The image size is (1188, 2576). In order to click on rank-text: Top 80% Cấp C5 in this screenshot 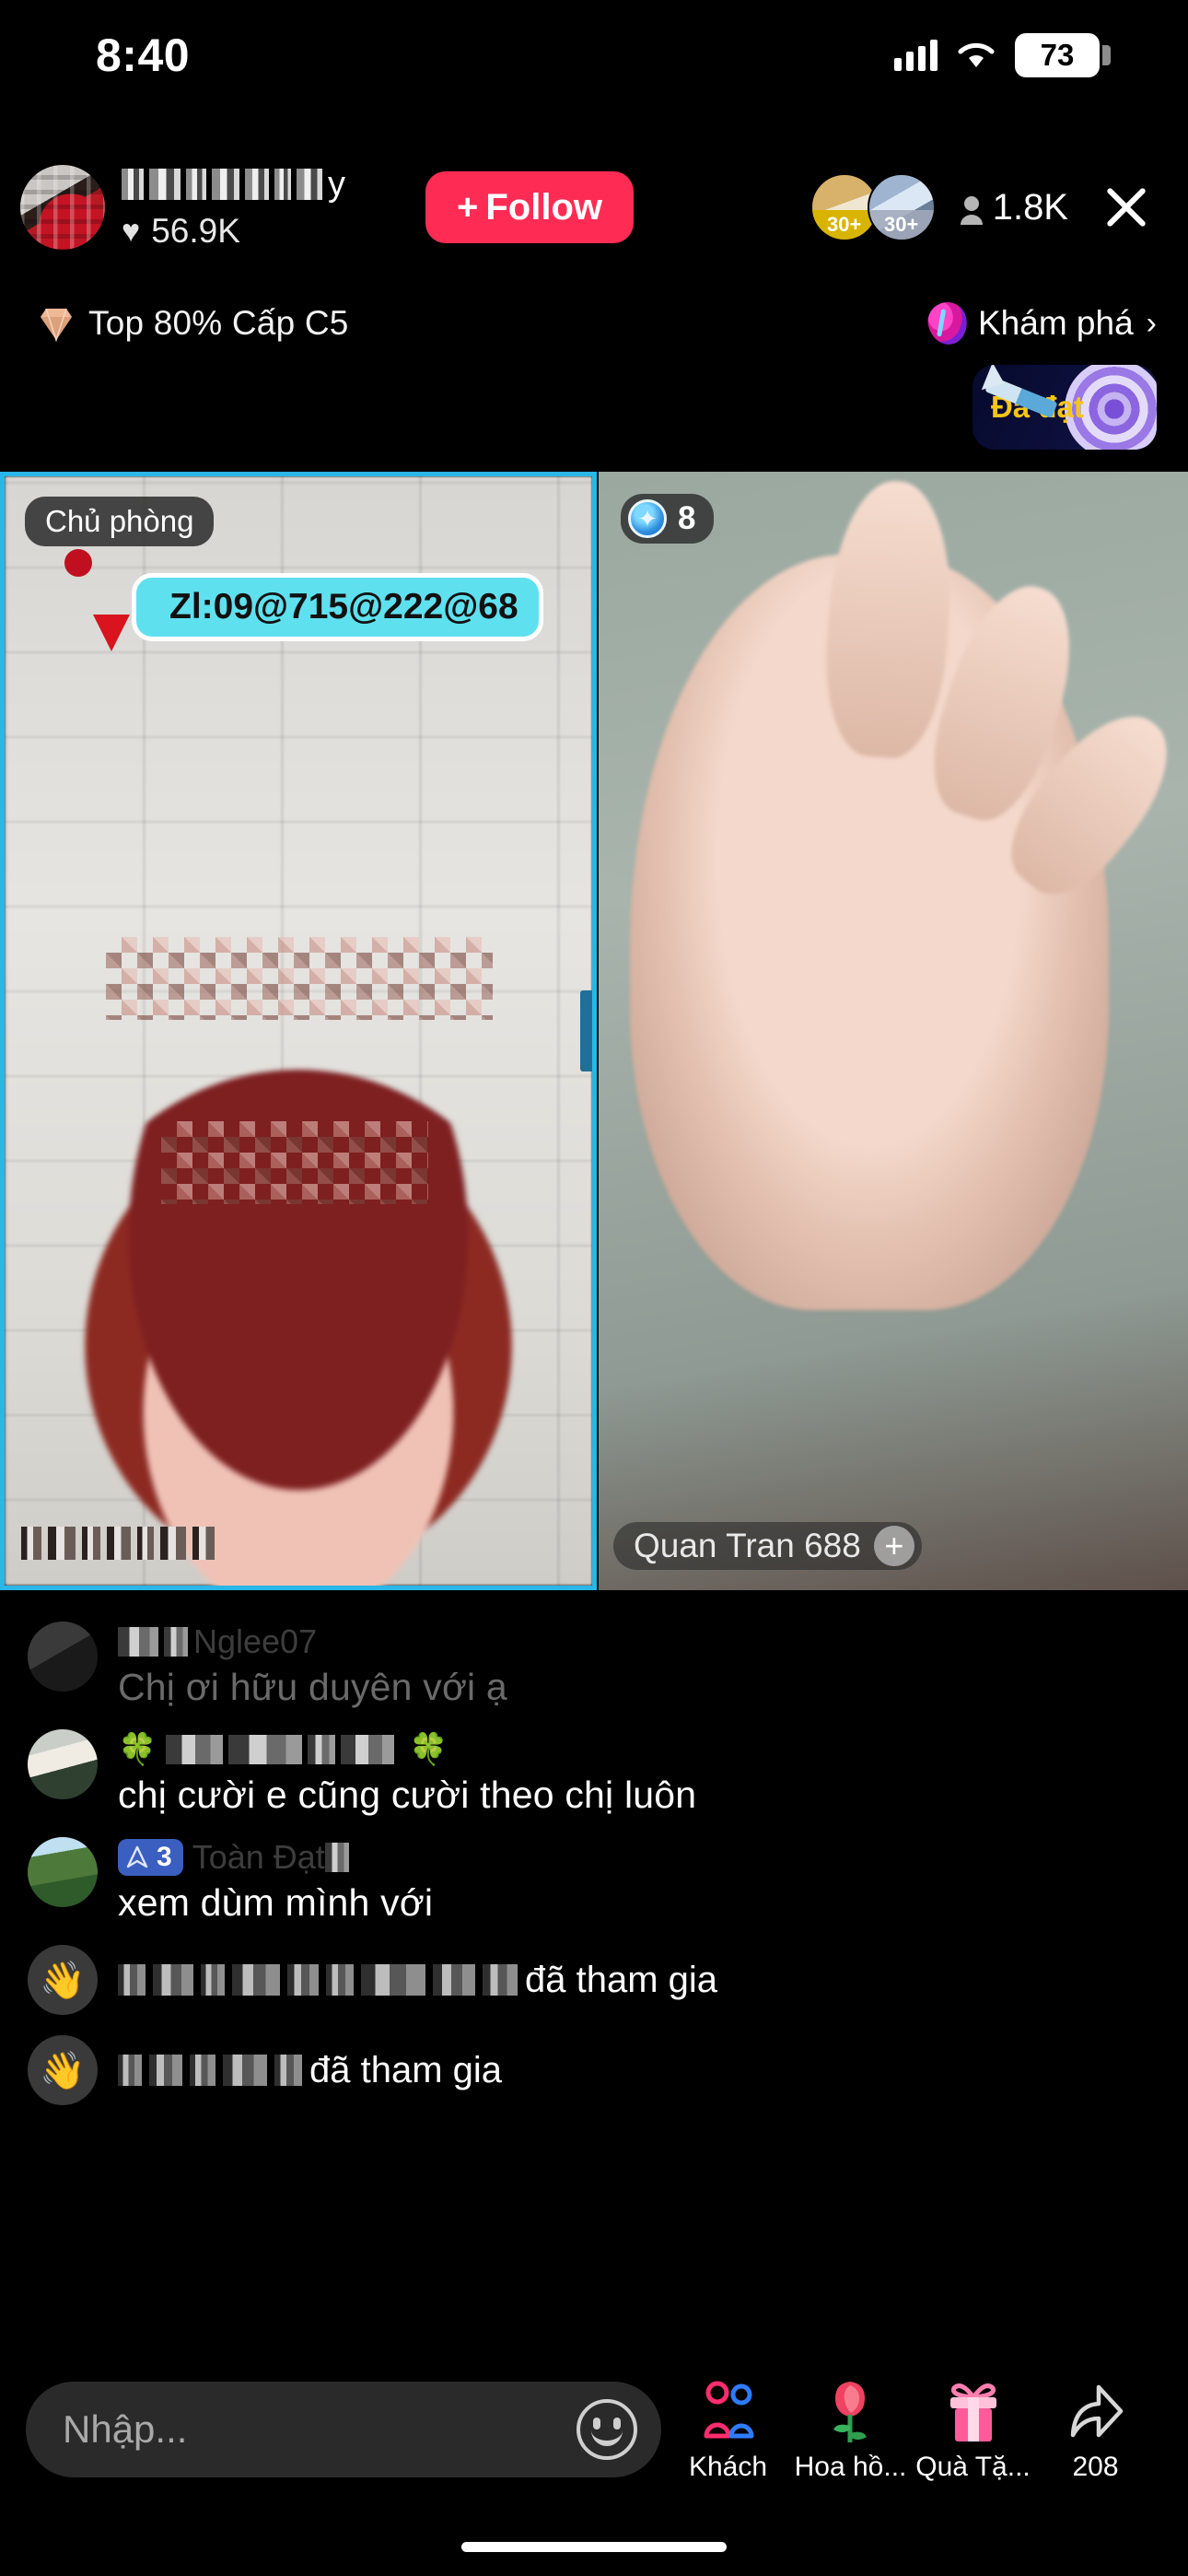, I will do `click(218, 323)`.